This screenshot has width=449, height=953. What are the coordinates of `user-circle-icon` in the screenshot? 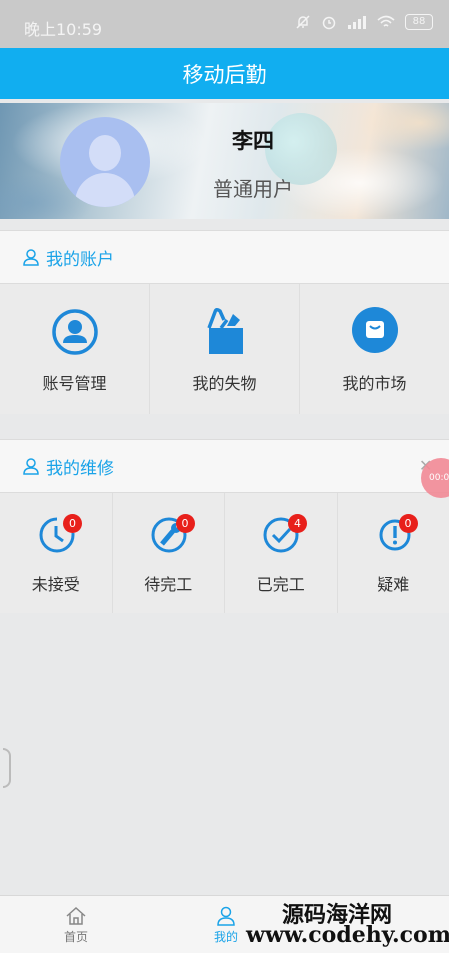 It's located at (75, 332).